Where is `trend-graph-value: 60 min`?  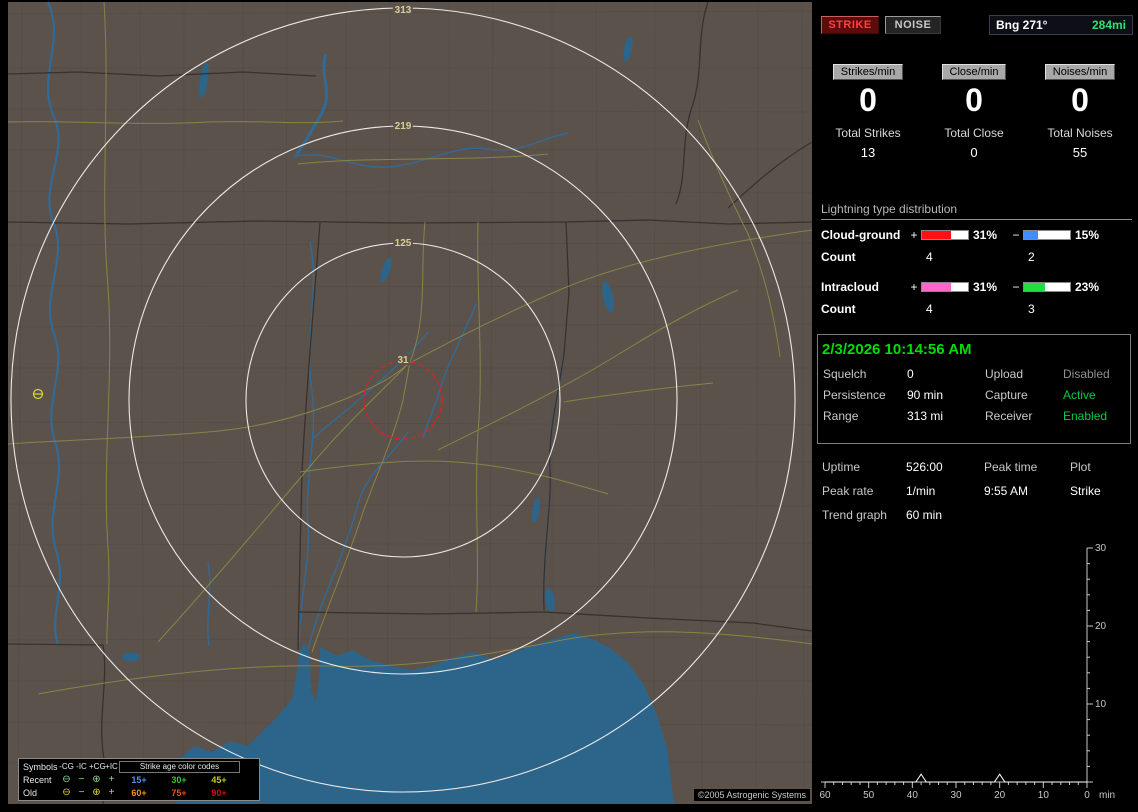 trend-graph-value: 60 min is located at coordinates (924, 515).